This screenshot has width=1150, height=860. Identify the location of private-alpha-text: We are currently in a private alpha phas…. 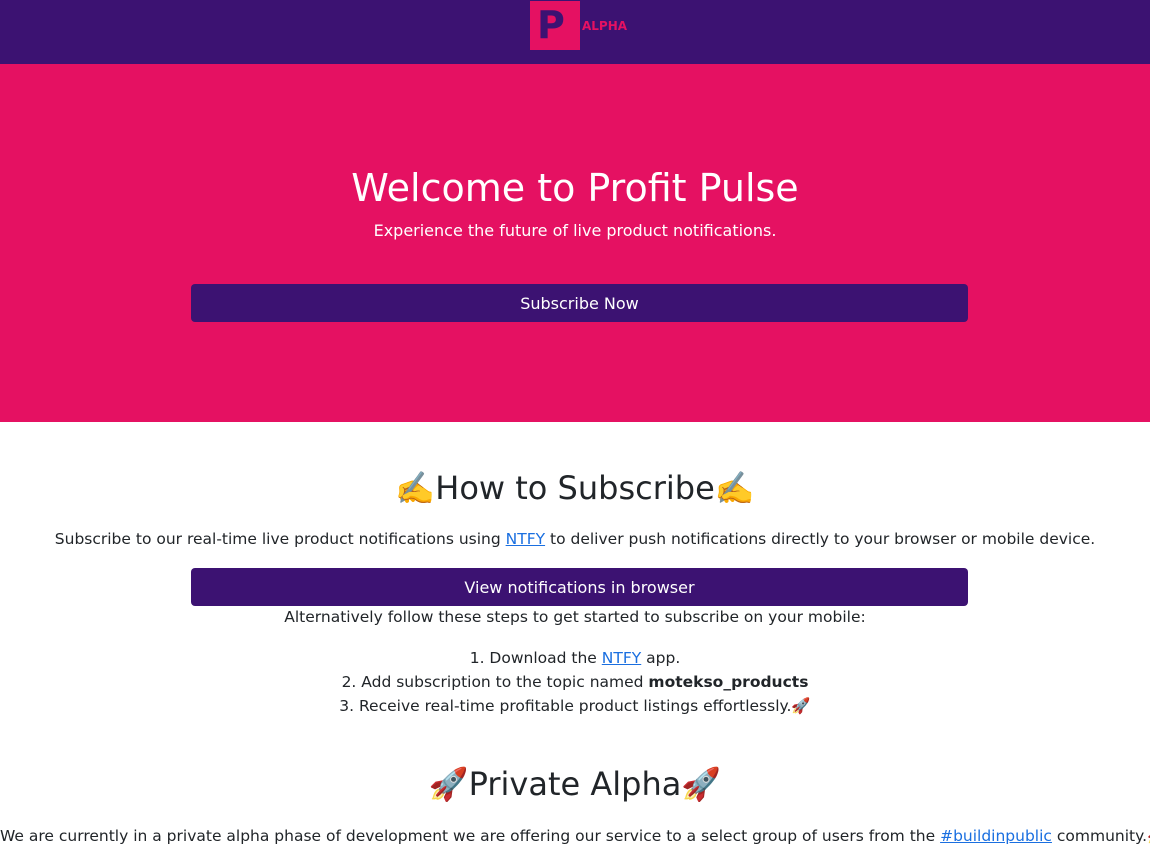
(575, 836).